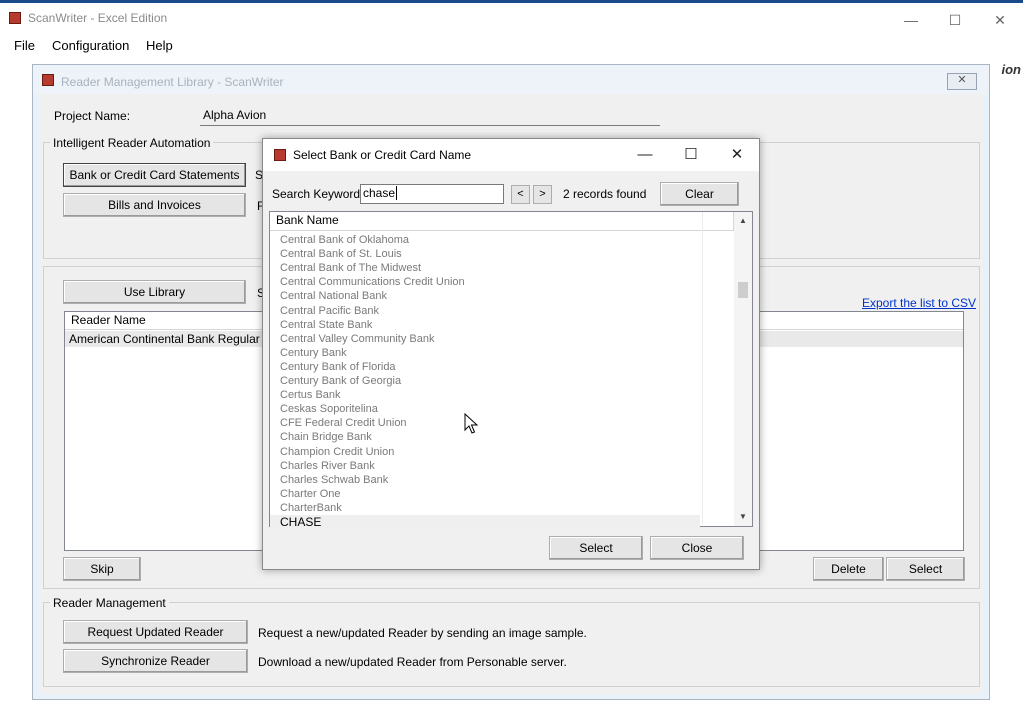 This screenshot has height=707, width=1023. What do you see at coordinates (955, 20) in the screenshot?
I see `maximize-button: ☐` at bounding box center [955, 20].